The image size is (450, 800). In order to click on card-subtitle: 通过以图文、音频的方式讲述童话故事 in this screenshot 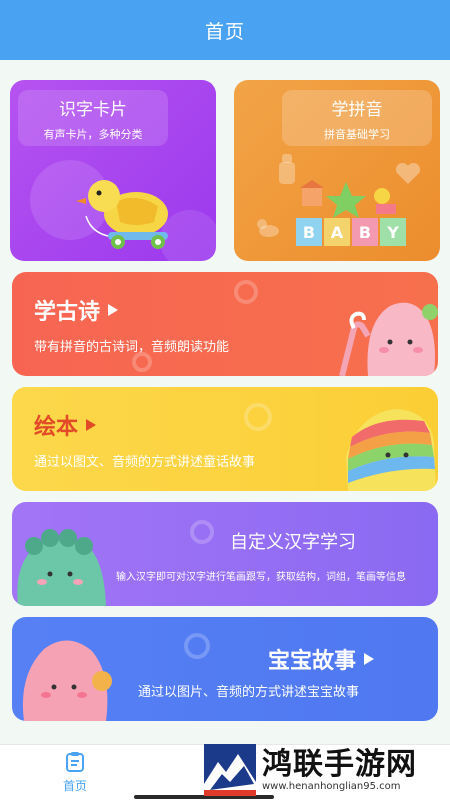, I will do `click(145, 462)`.